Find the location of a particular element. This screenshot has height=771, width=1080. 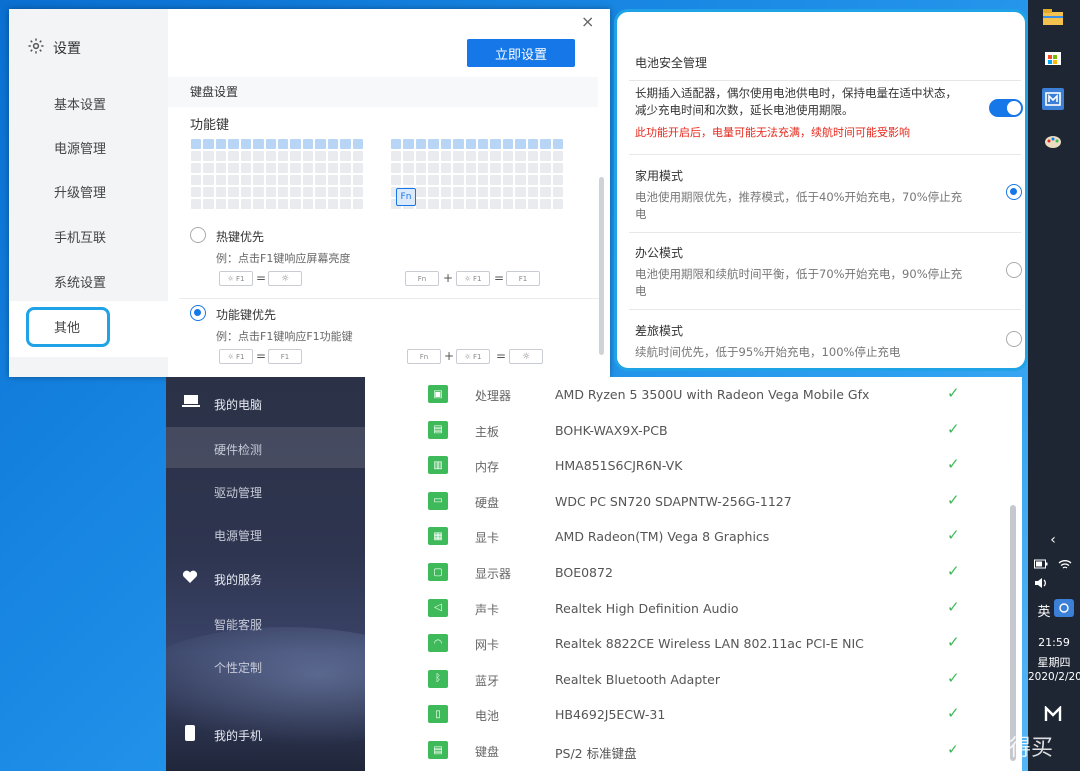

nav-smart-support: 智能客服 is located at coordinates (238, 624).